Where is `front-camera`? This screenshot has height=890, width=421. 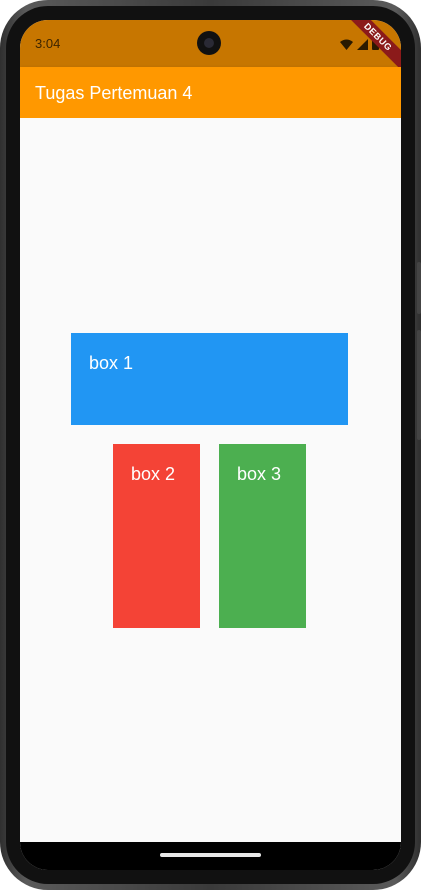
front-camera is located at coordinates (209, 43).